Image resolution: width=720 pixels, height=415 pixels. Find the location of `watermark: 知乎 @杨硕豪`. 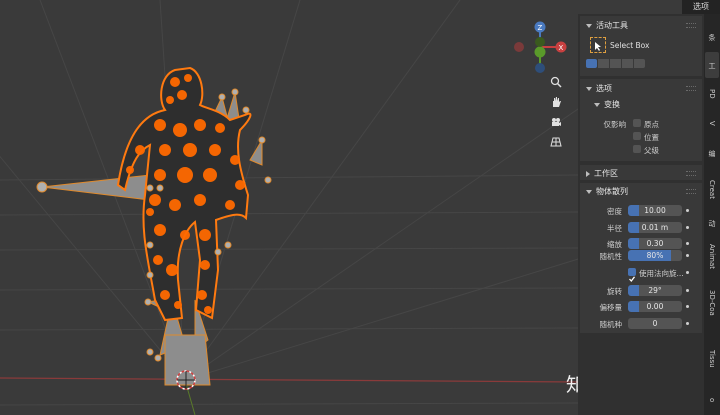

watermark: 知乎 @杨硕豪 is located at coordinates (572, 385).